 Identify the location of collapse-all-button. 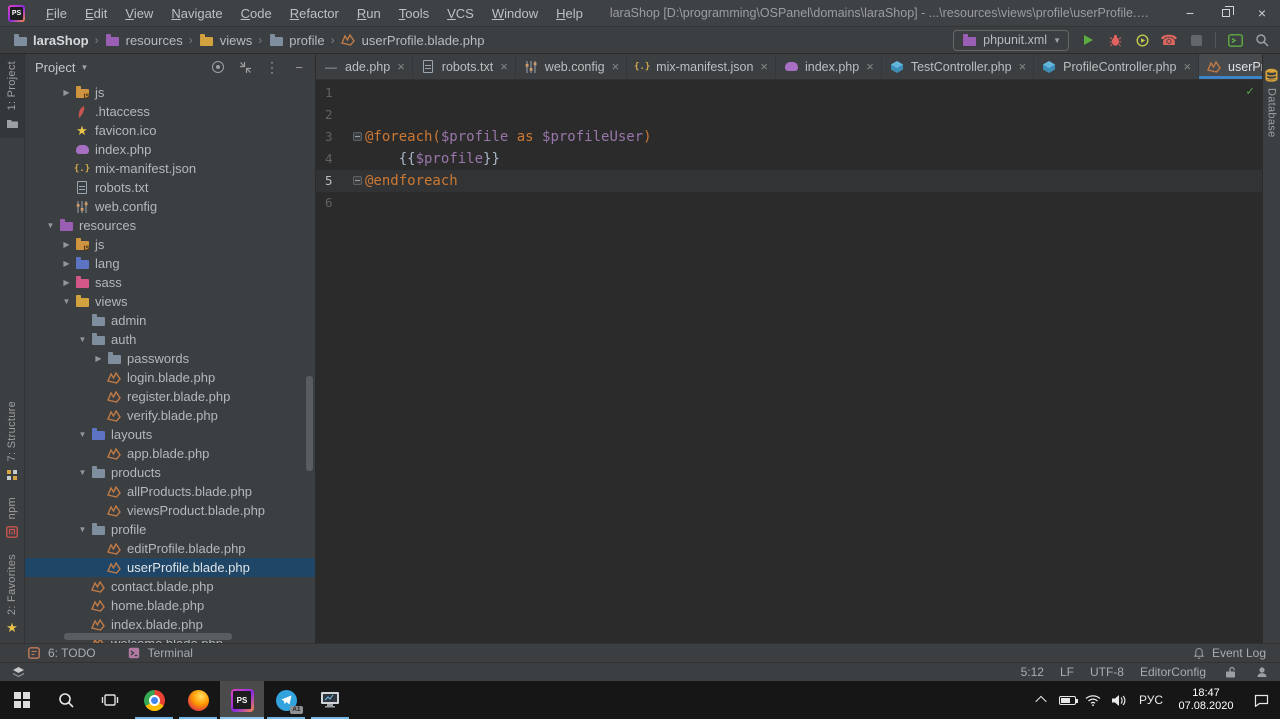
(245, 67).